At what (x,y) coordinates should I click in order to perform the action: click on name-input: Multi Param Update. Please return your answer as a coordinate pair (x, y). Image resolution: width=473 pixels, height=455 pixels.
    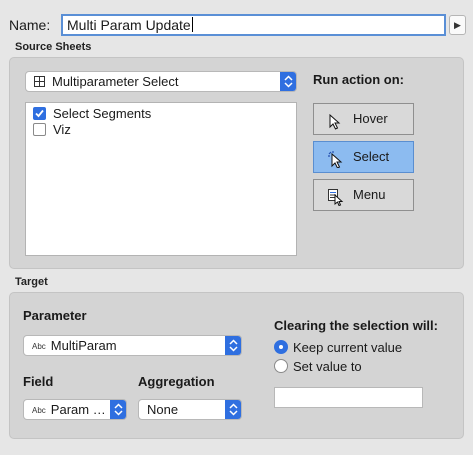
    Looking at the image, I should click on (253, 25).